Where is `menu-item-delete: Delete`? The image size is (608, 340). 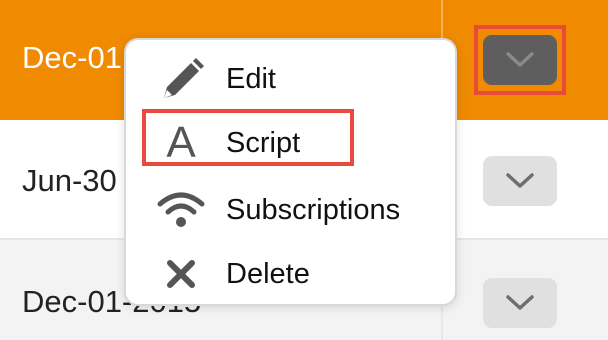
menu-item-delete: Delete is located at coordinates (290, 273).